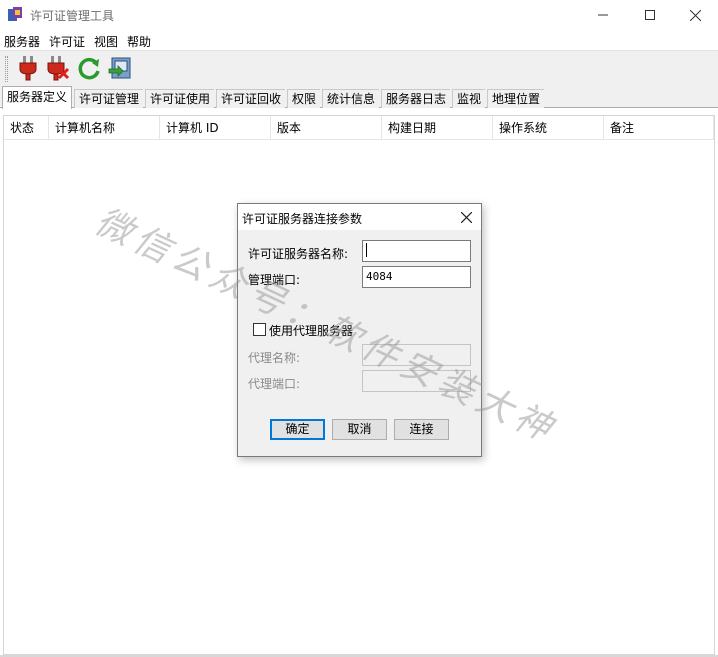 Image resolution: width=718 pixels, height=657 pixels. I want to click on tab-monitor: 监视, so click(469, 98).